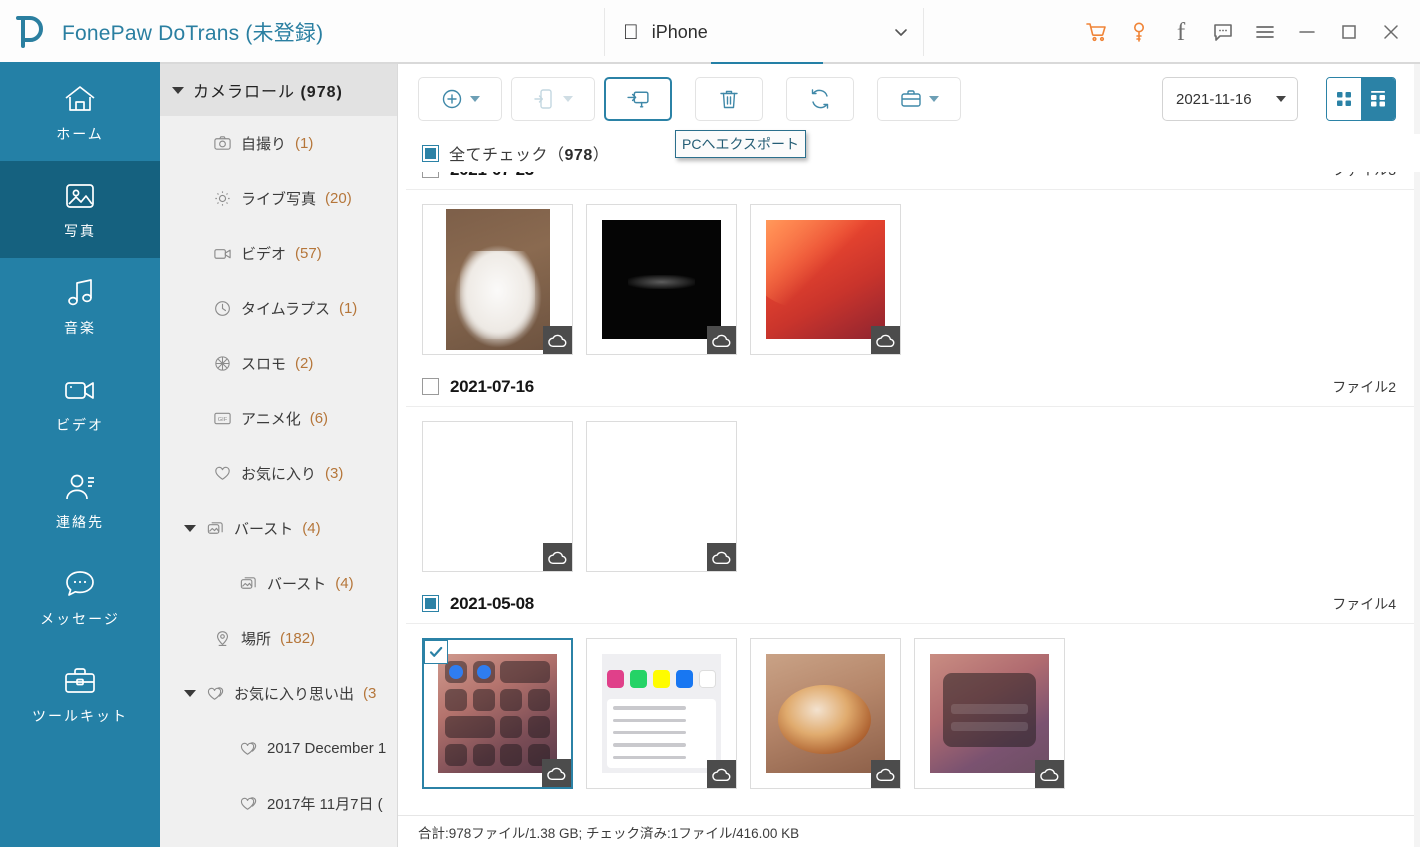 This screenshot has height=847, width=1420. What do you see at coordinates (298, 638) in the screenshot?
I see `tree-item-count: (182)` at bounding box center [298, 638].